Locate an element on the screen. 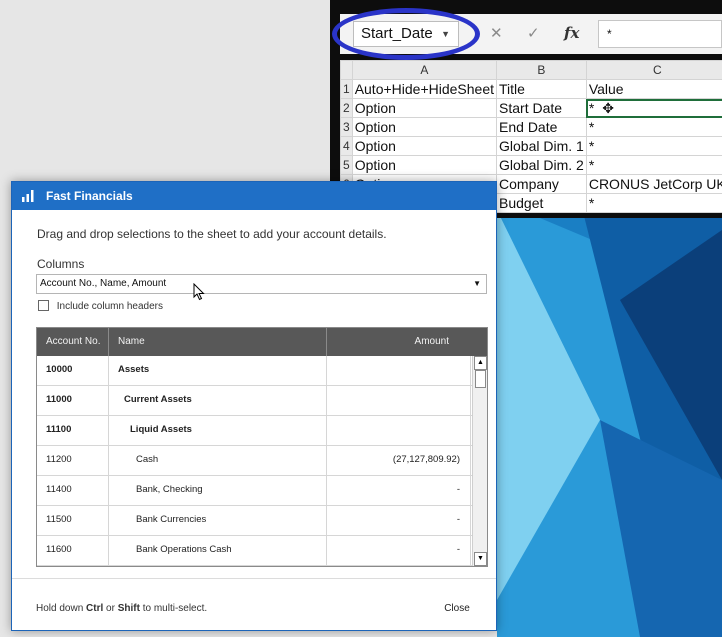  account-no-cell: 11500 is located at coordinates (73, 520).